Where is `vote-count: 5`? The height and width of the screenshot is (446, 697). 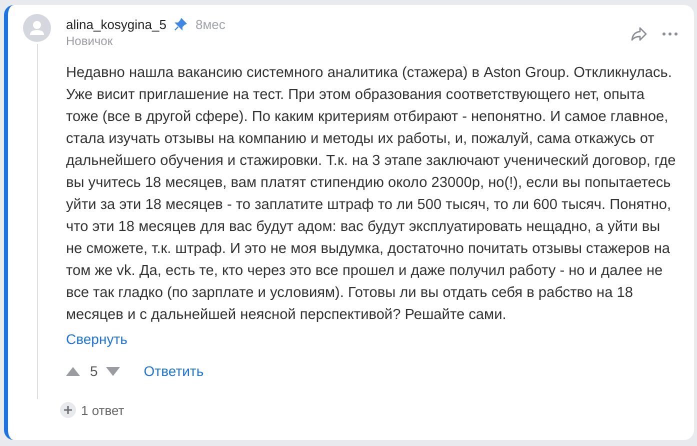
vote-count: 5 is located at coordinates (94, 371).